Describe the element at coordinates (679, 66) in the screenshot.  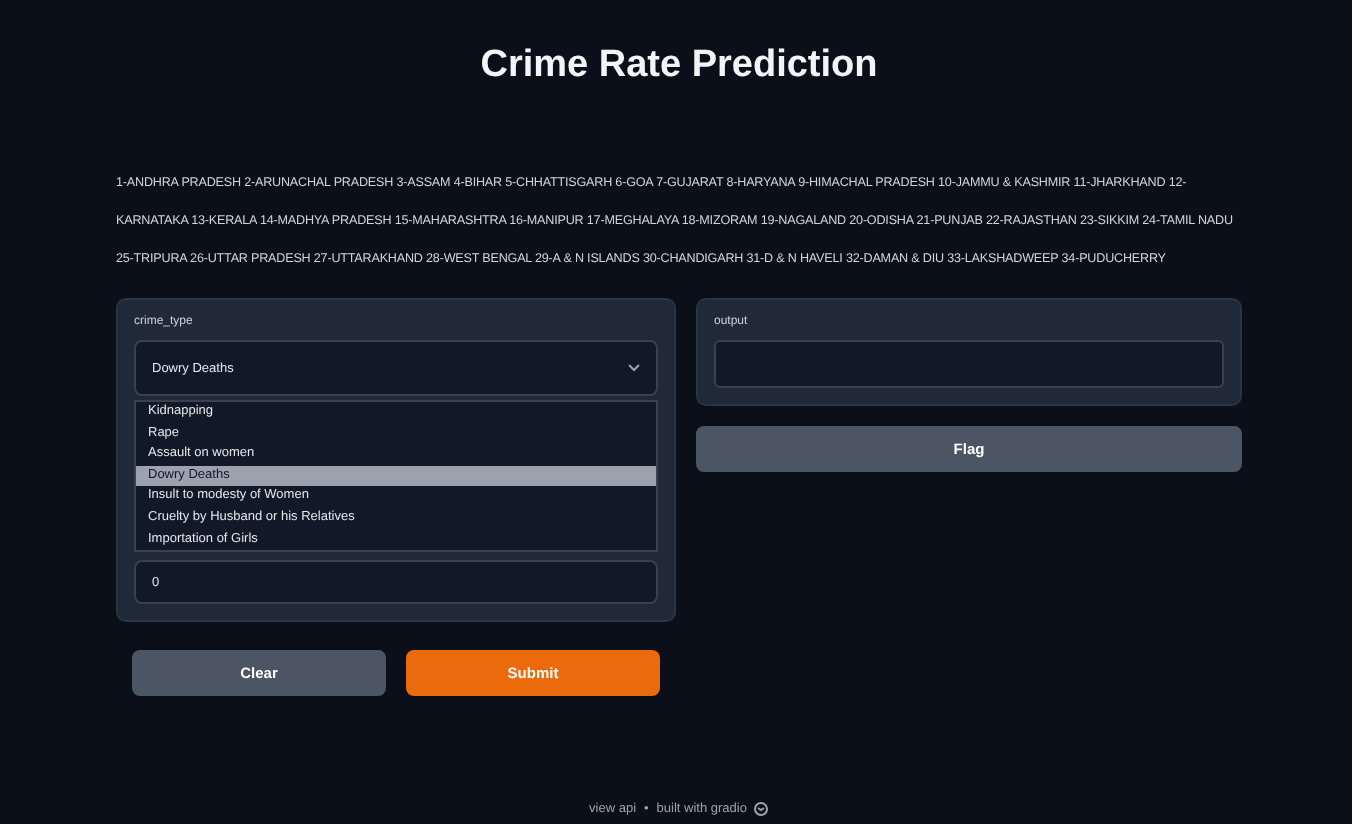
I see `page-title: Crime Rate Prediction` at that location.